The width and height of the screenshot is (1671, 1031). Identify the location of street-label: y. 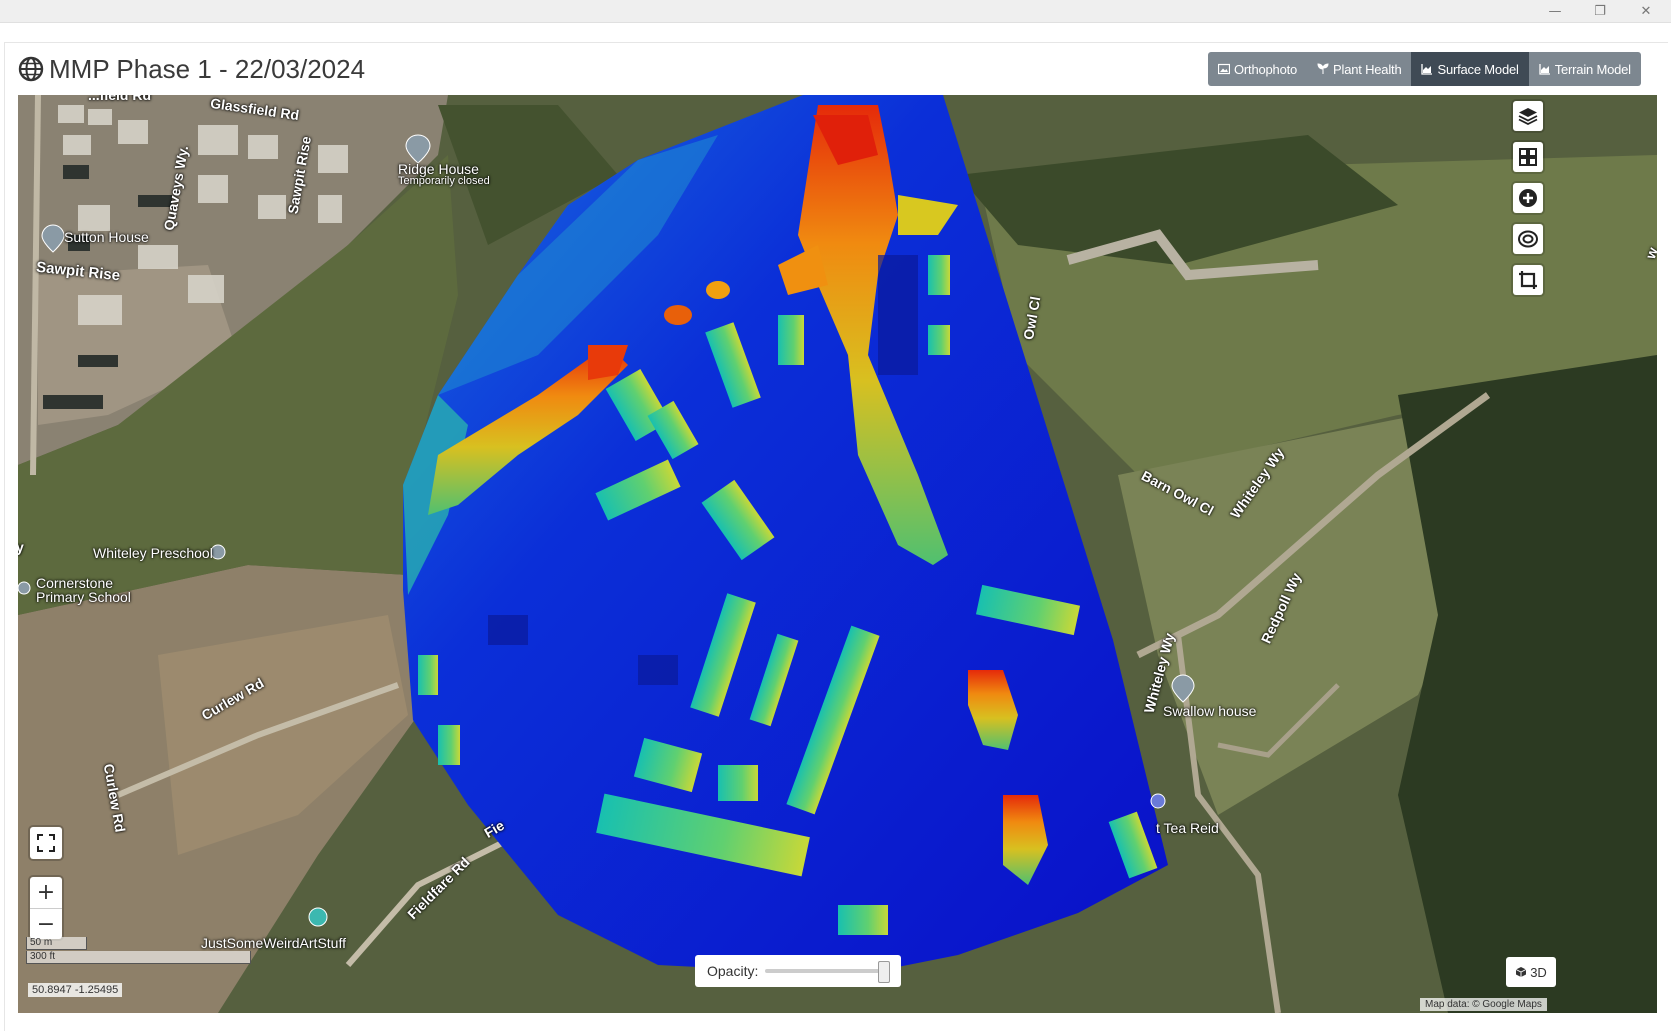
(21, 547).